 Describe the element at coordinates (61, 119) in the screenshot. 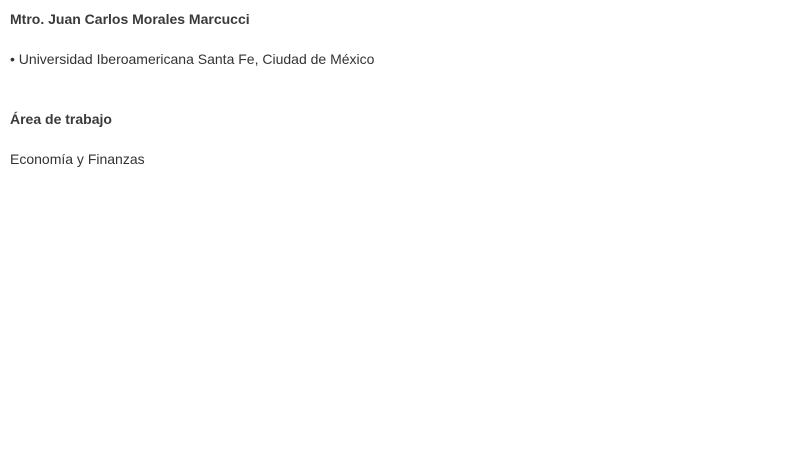

I see `work-area-heading: Área de trabajo` at that location.